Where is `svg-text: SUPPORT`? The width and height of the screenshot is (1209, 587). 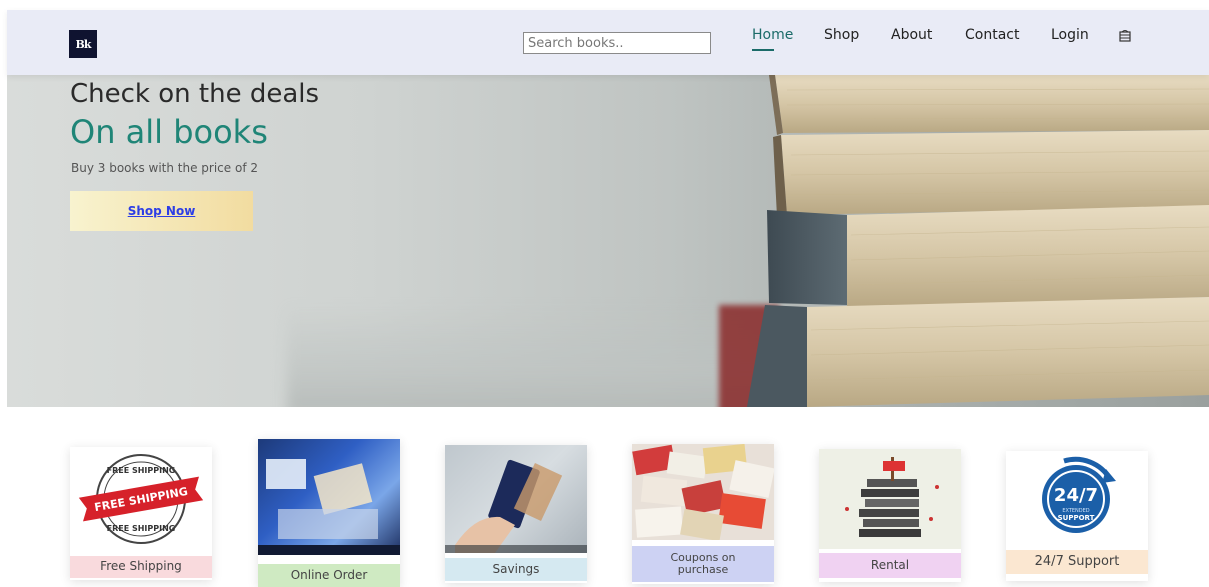
svg-text: SUPPORT is located at coordinates (1076, 518).